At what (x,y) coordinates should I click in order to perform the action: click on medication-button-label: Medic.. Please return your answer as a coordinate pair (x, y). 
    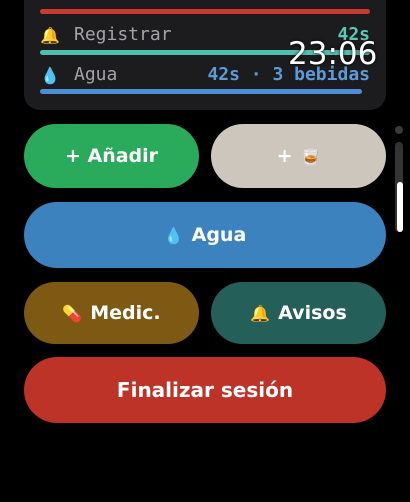
    Looking at the image, I should click on (125, 313).